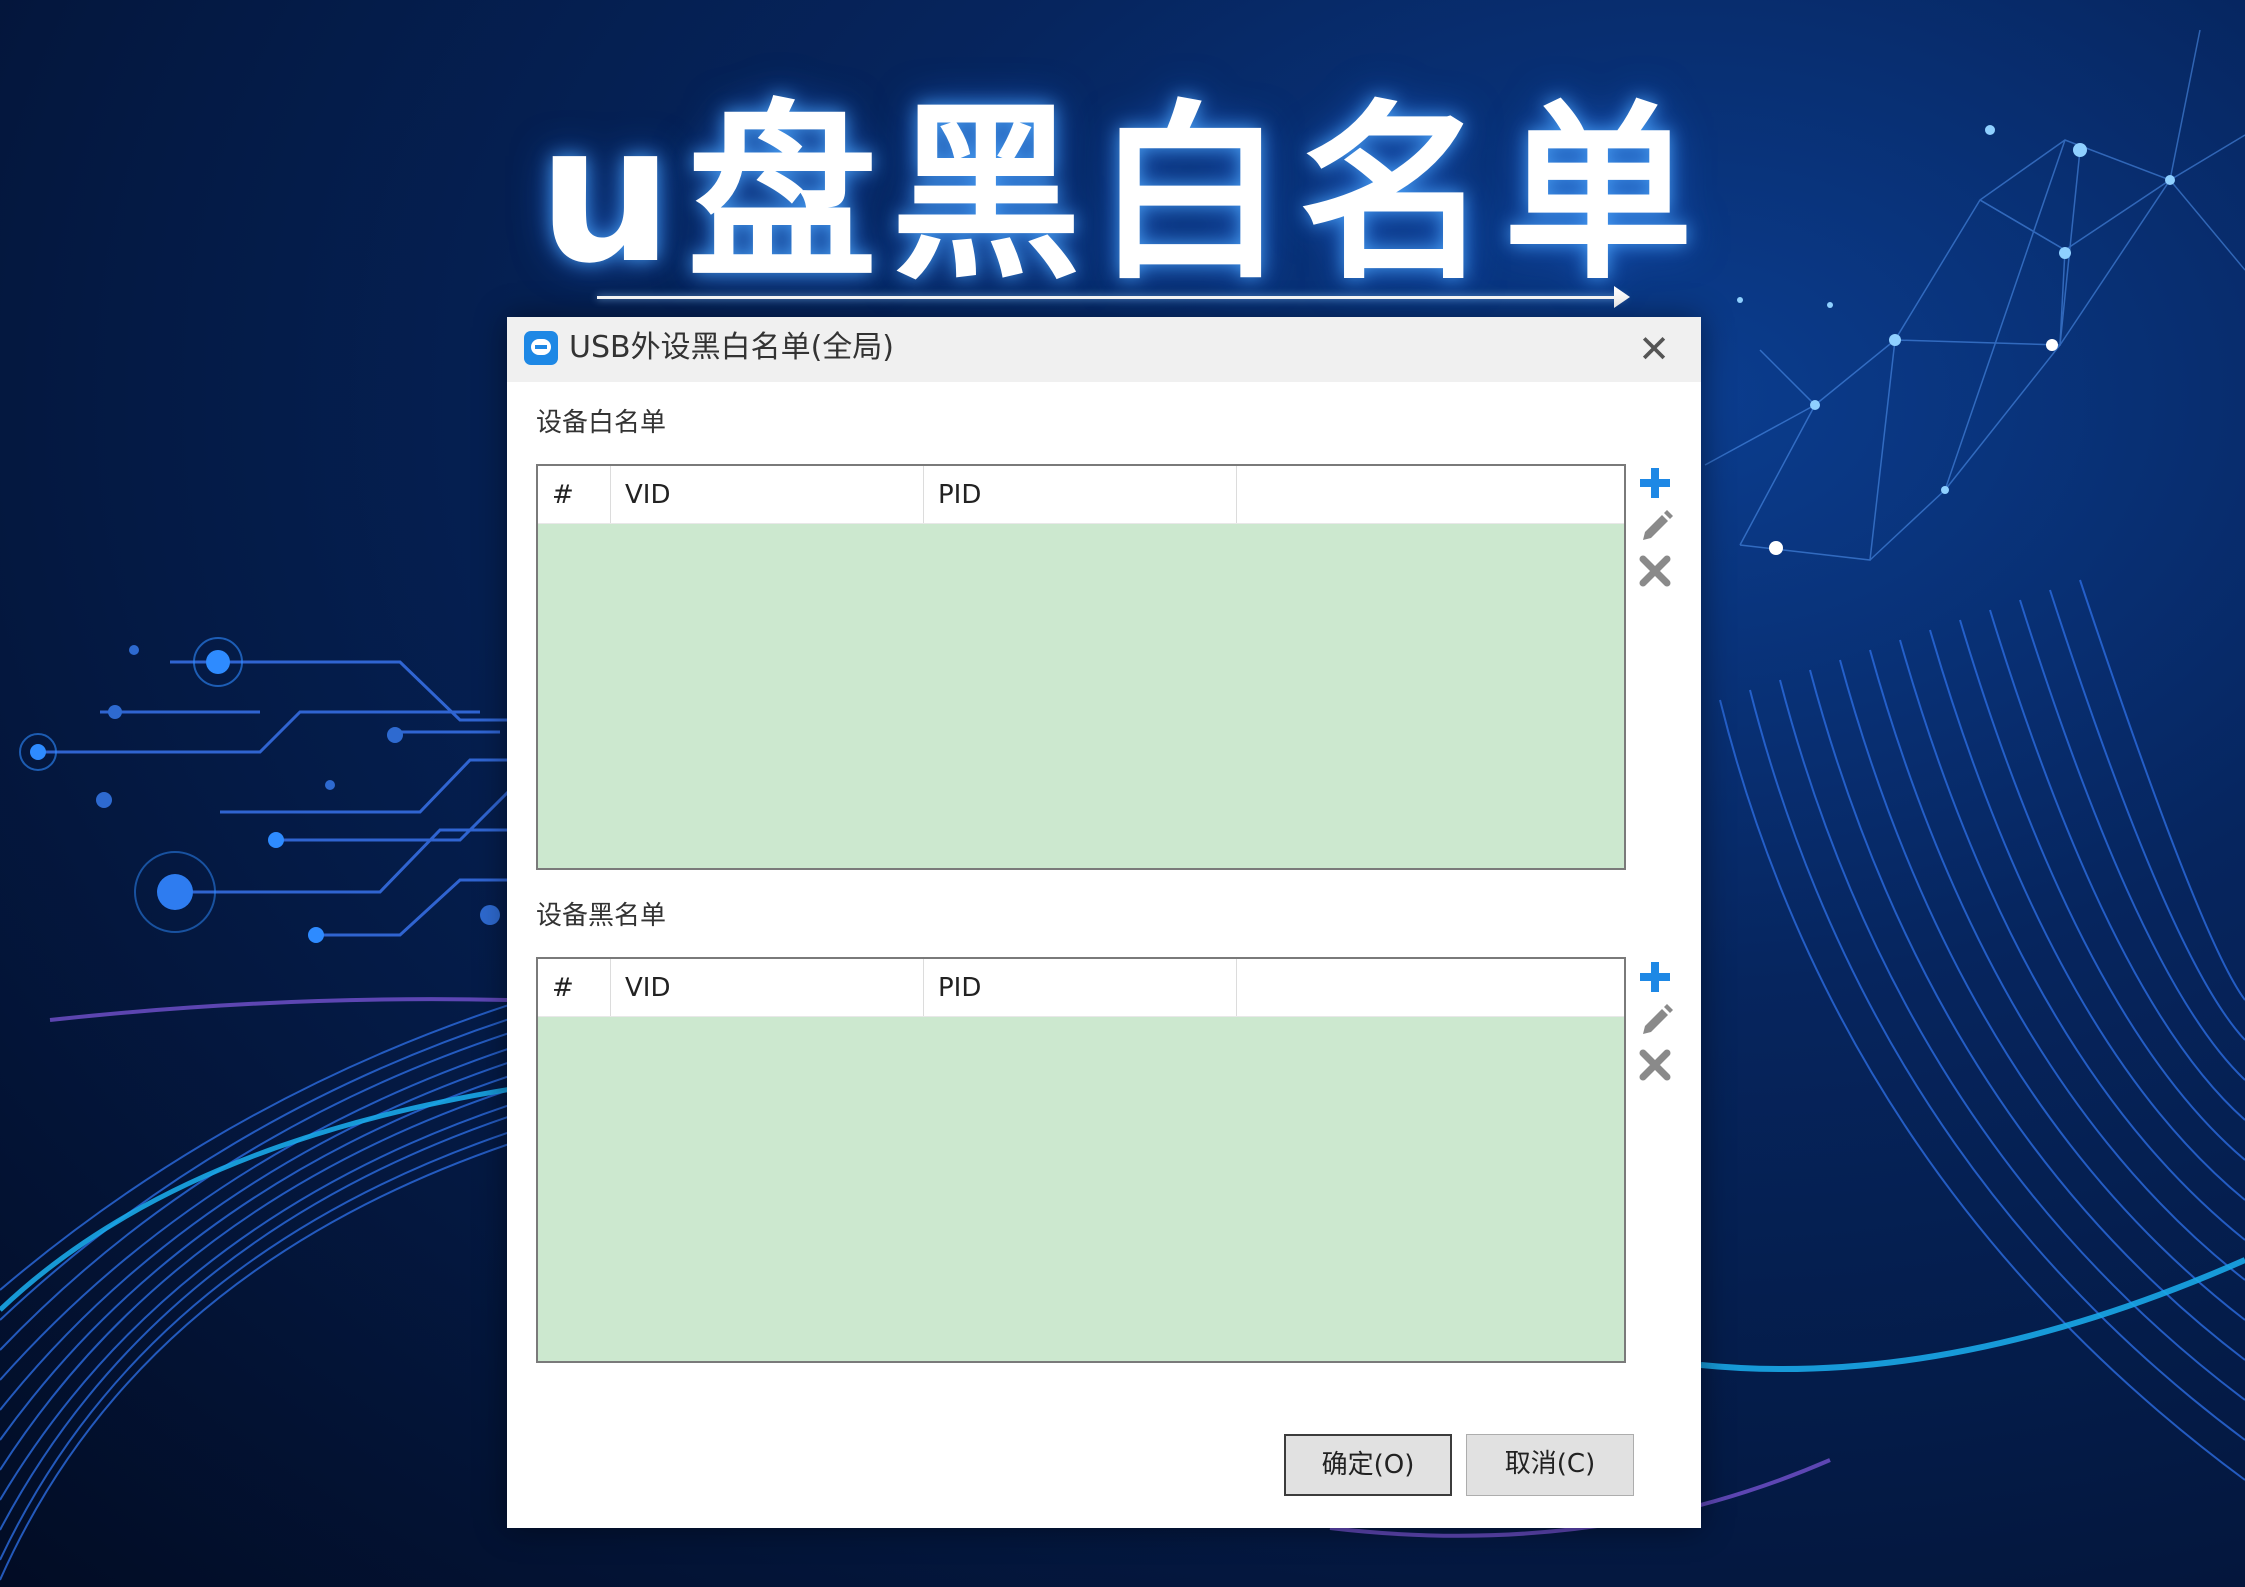  Describe the element at coordinates (1368, 1465) in the screenshot. I see `ok-button: 确定(O)` at that location.